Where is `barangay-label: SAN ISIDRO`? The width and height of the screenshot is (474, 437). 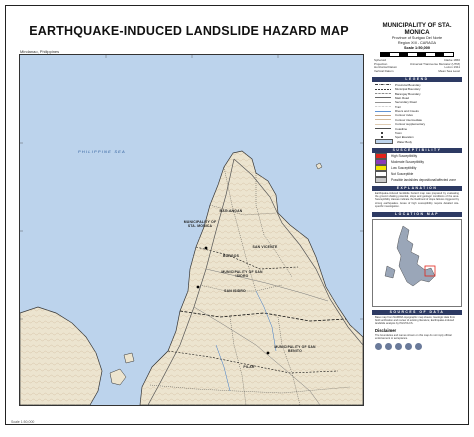 barangay-label: SAN ISIDRO is located at coordinates (235, 291).